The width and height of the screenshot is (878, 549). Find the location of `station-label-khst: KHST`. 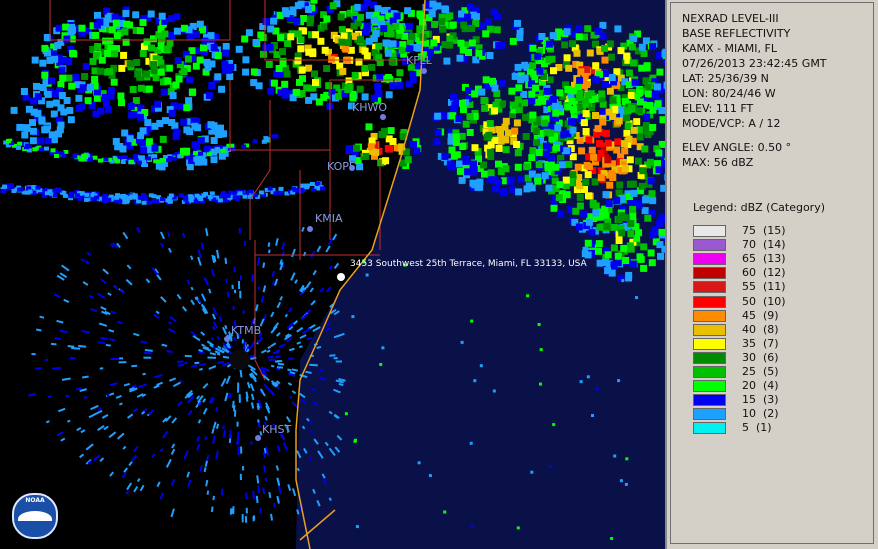

station-label-khst: KHST is located at coordinates (277, 429).